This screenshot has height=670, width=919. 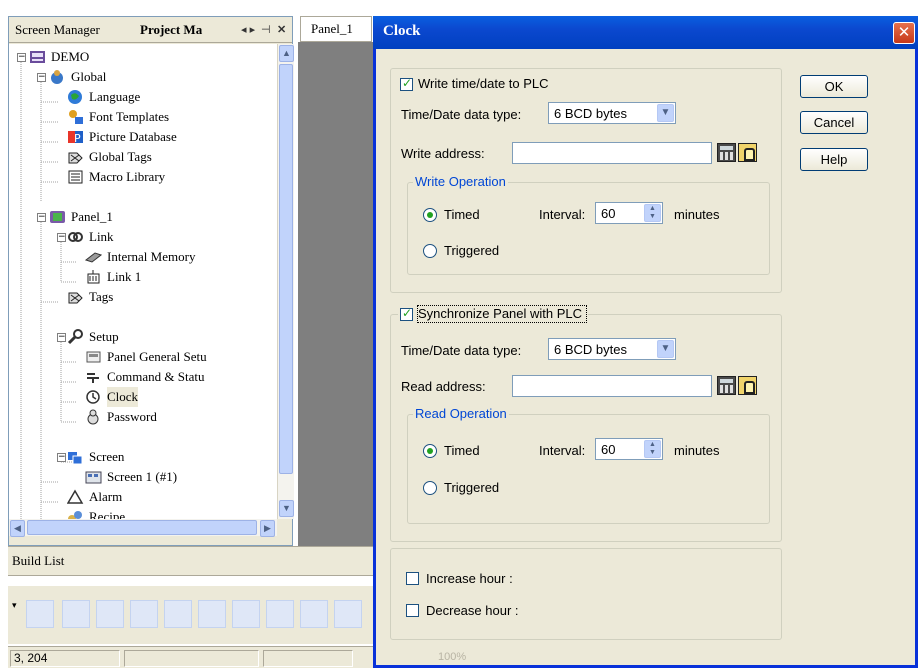 What do you see at coordinates (412, 610) in the screenshot?
I see `decrease-hour-checkbox` at bounding box center [412, 610].